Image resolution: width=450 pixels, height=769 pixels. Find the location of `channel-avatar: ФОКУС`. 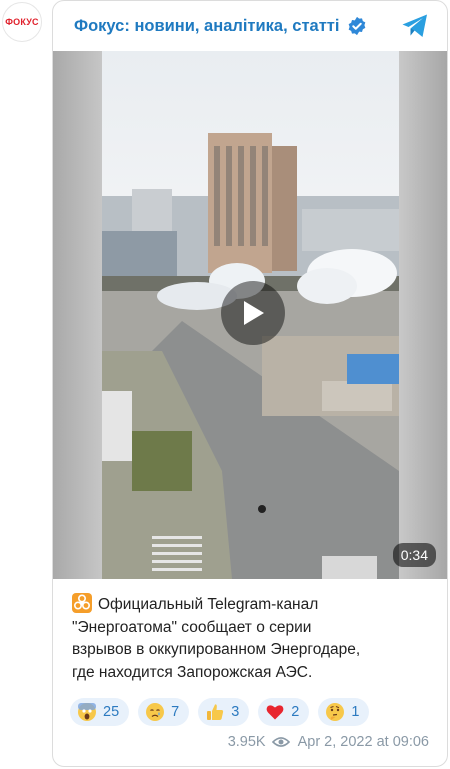

channel-avatar: ФОКУС is located at coordinates (22, 22).